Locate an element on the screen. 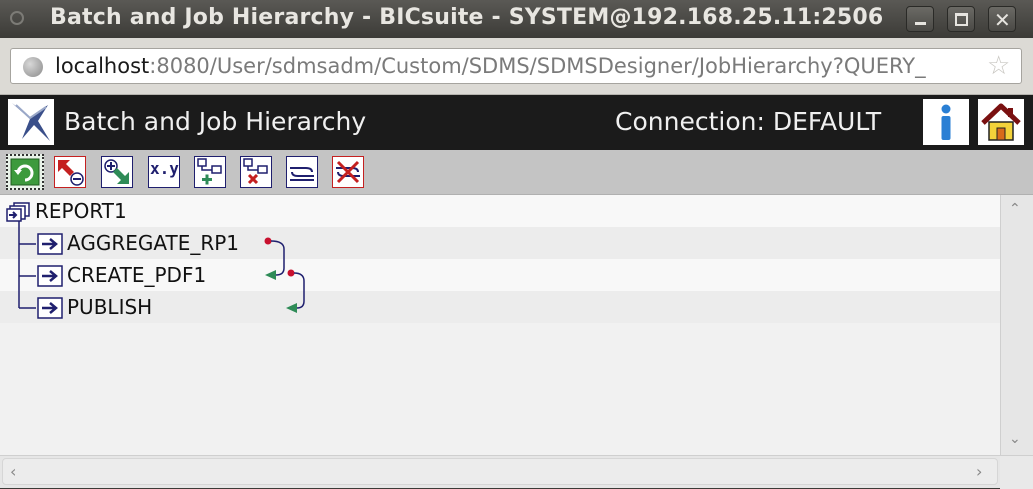  add-child-button is located at coordinates (210, 172).